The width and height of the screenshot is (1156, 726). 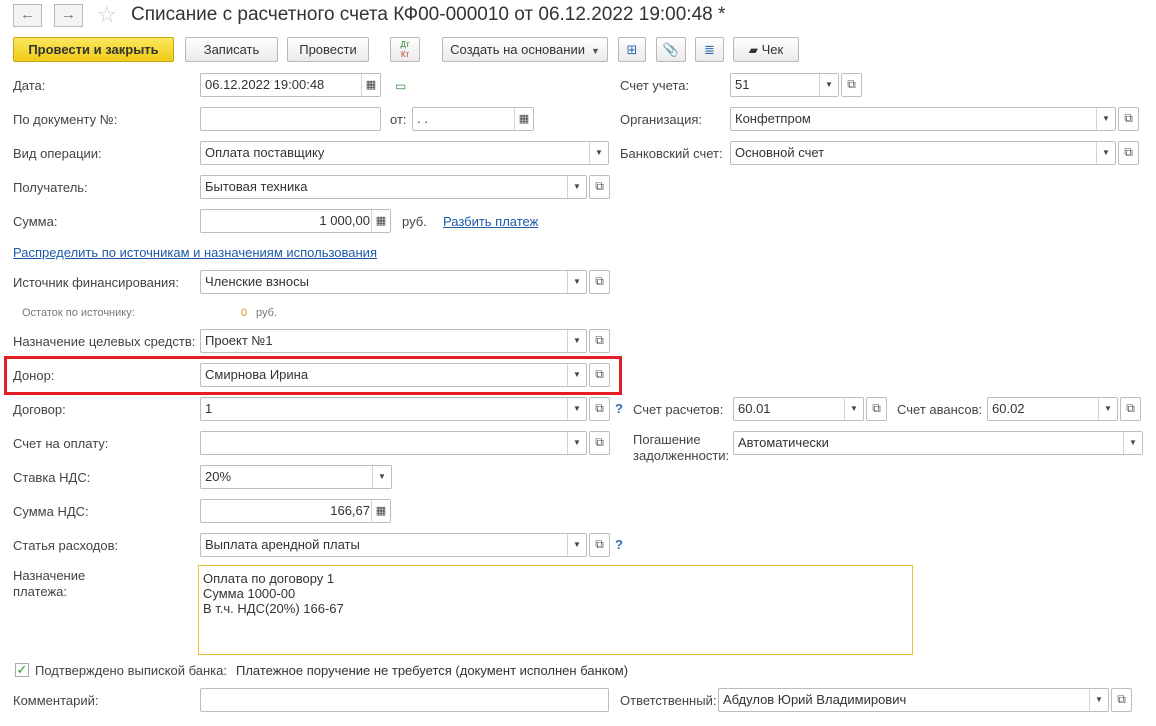 What do you see at coordinates (265, 152) in the screenshot?
I see `operation-type-value: Оплата поставщику` at bounding box center [265, 152].